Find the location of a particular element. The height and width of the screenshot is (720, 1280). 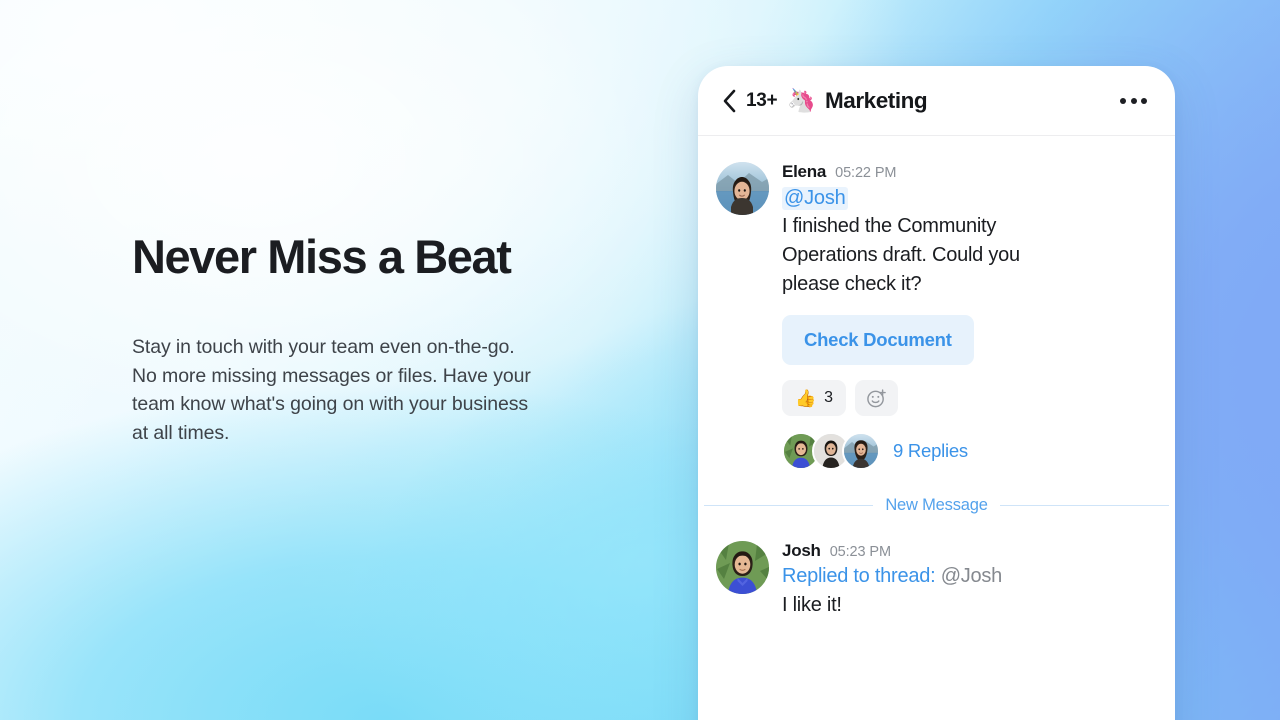

add-reaction-icon is located at coordinates (877, 398).